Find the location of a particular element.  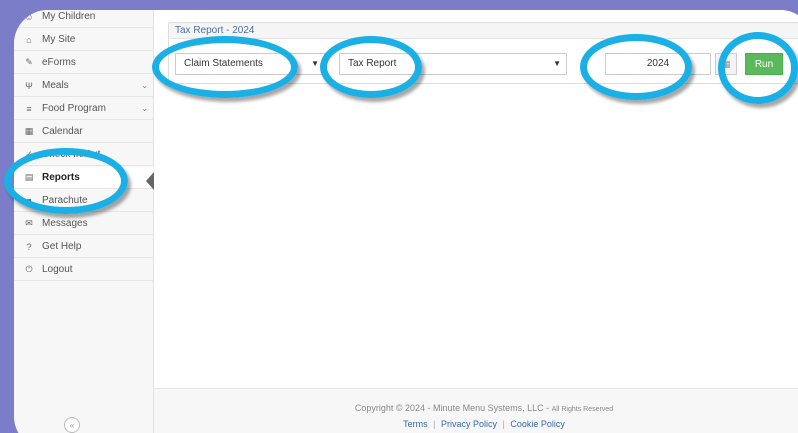

cookie-policy-link: Cookie Policy is located at coordinates (537, 424).